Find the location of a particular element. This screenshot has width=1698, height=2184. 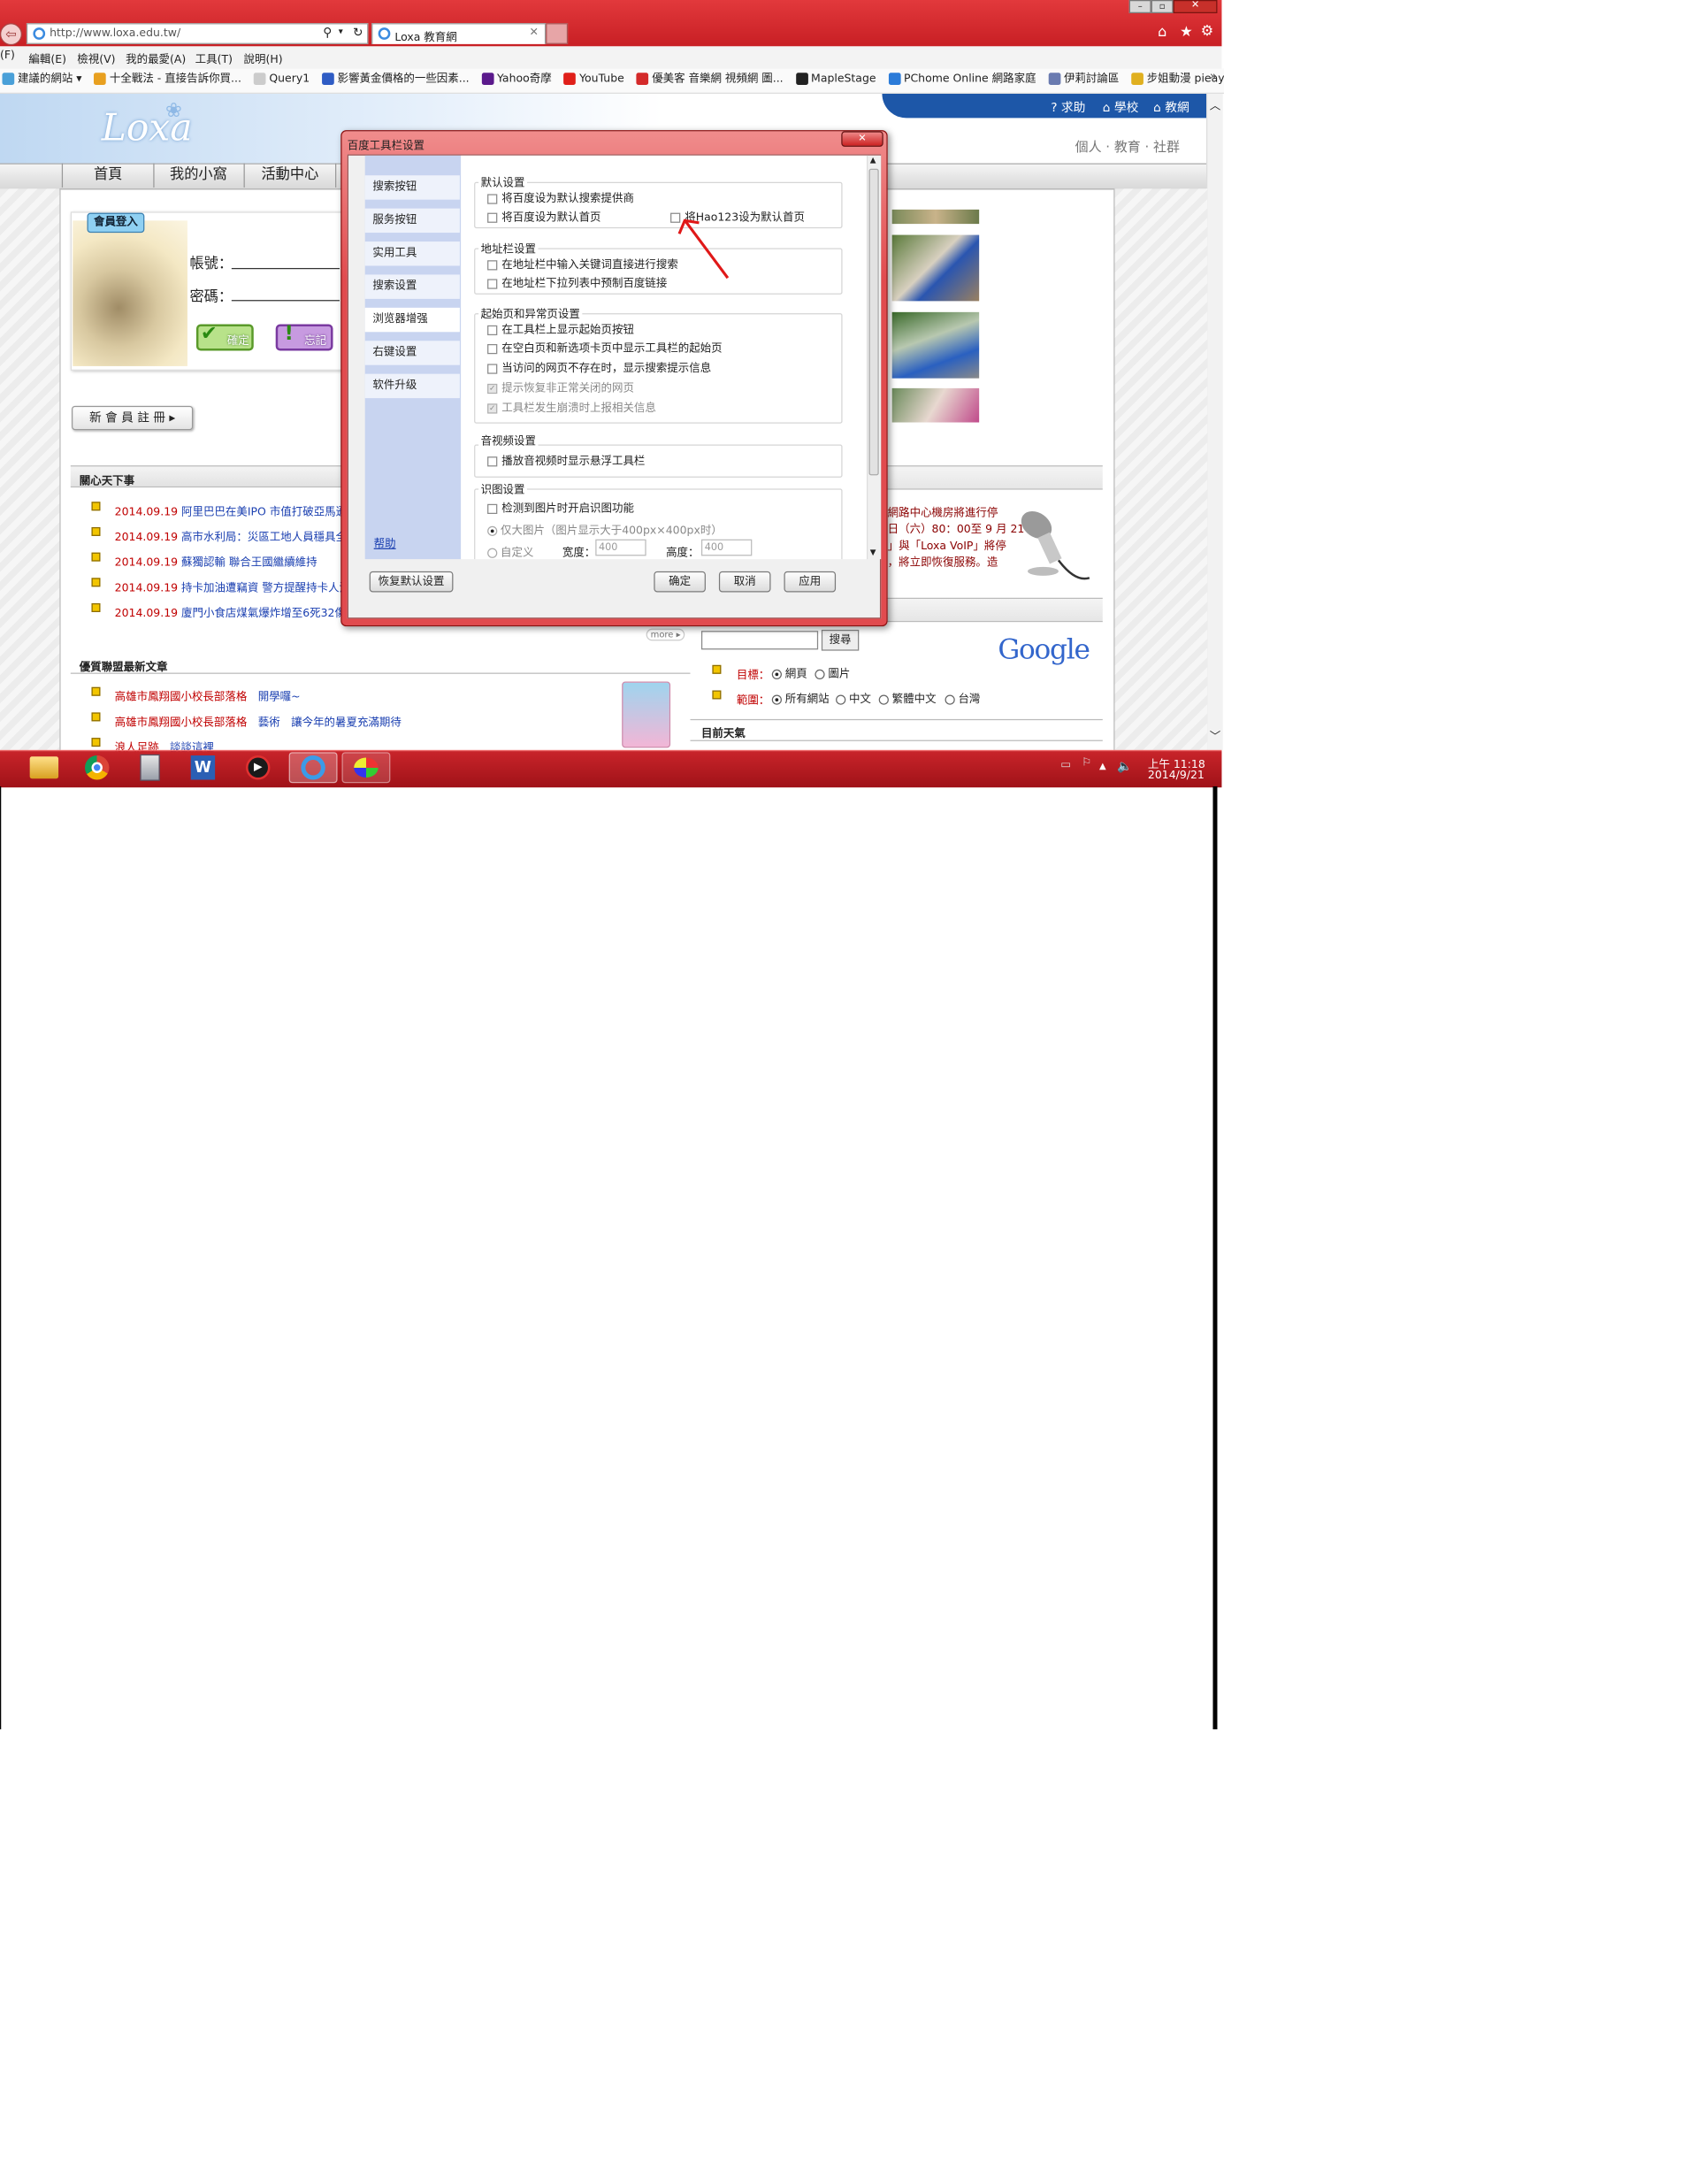

radio-all-sites: 所有網站 is located at coordinates (801, 697).